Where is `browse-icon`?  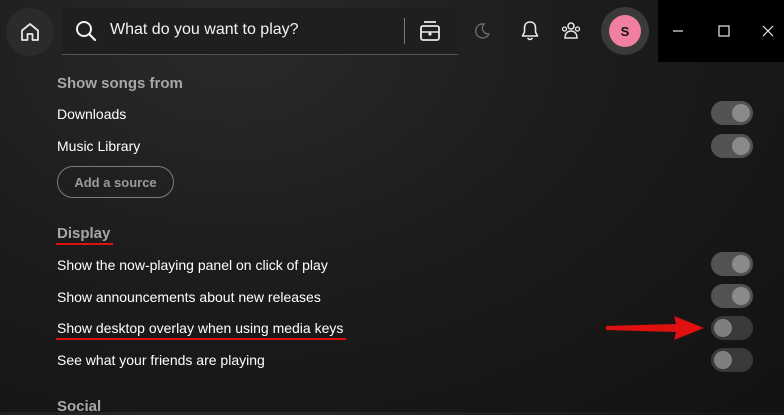
browse-icon is located at coordinates (430, 31).